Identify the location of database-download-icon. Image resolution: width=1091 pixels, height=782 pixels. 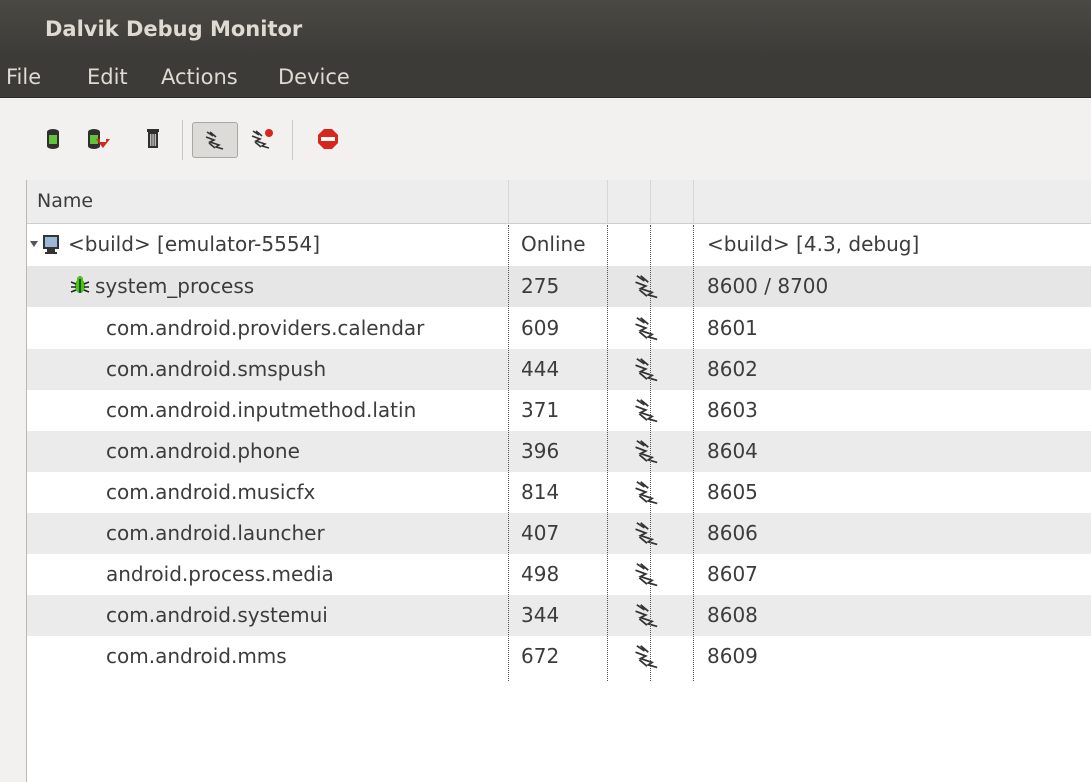
(99, 139).